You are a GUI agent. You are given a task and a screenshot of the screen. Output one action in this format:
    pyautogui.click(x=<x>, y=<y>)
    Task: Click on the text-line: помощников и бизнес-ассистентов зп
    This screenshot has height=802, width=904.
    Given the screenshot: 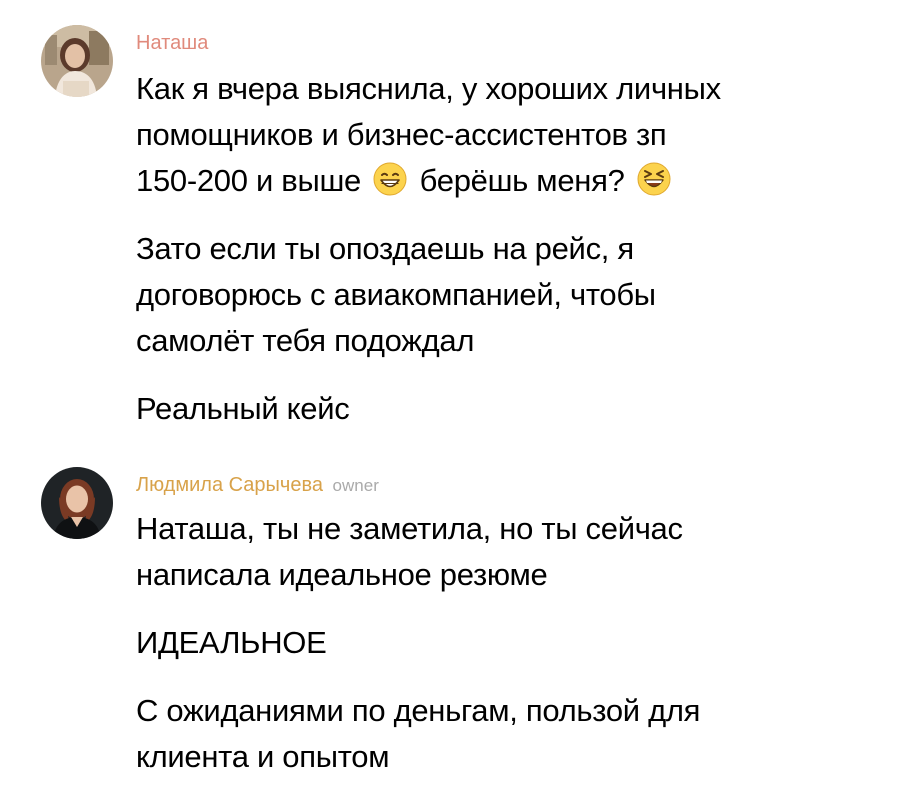 What is the action you would take?
    pyautogui.click(x=401, y=134)
    